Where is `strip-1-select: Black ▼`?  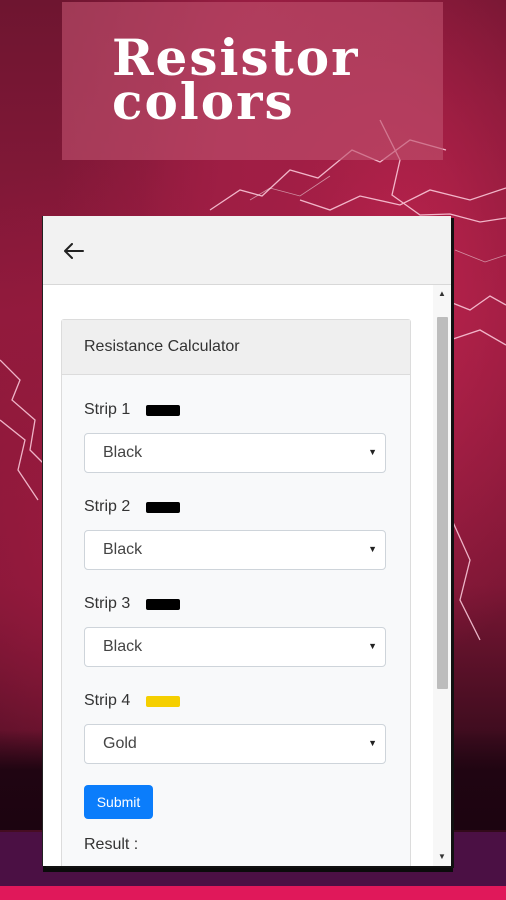
strip-1-select: Black ▼ is located at coordinates (235, 453).